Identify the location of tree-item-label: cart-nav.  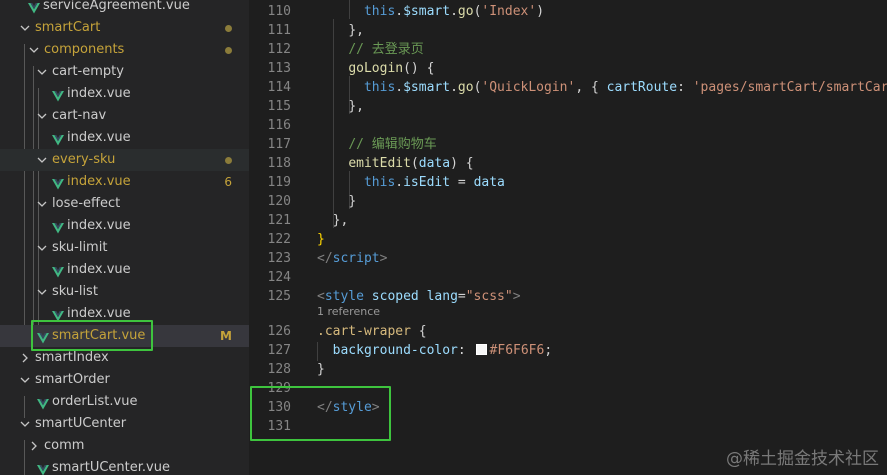
(79, 115).